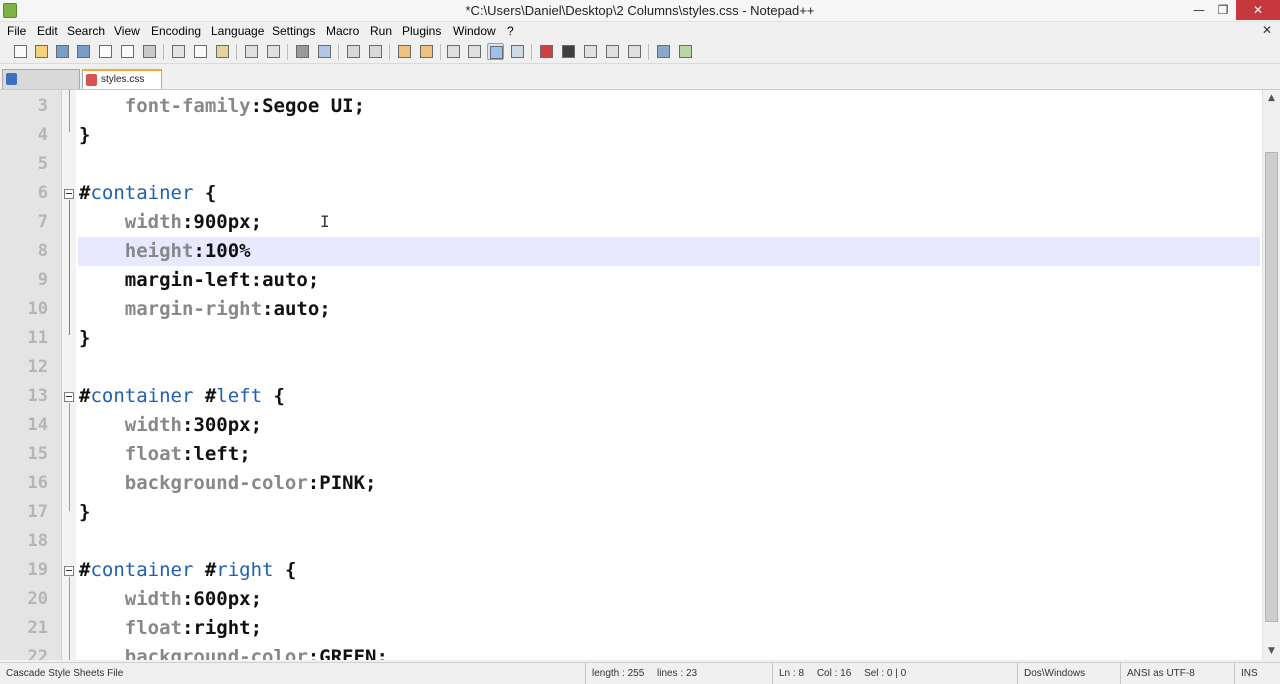  Describe the element at coordinates (546, 51) in the screenshot. I see `record-macro-icon` at that location.